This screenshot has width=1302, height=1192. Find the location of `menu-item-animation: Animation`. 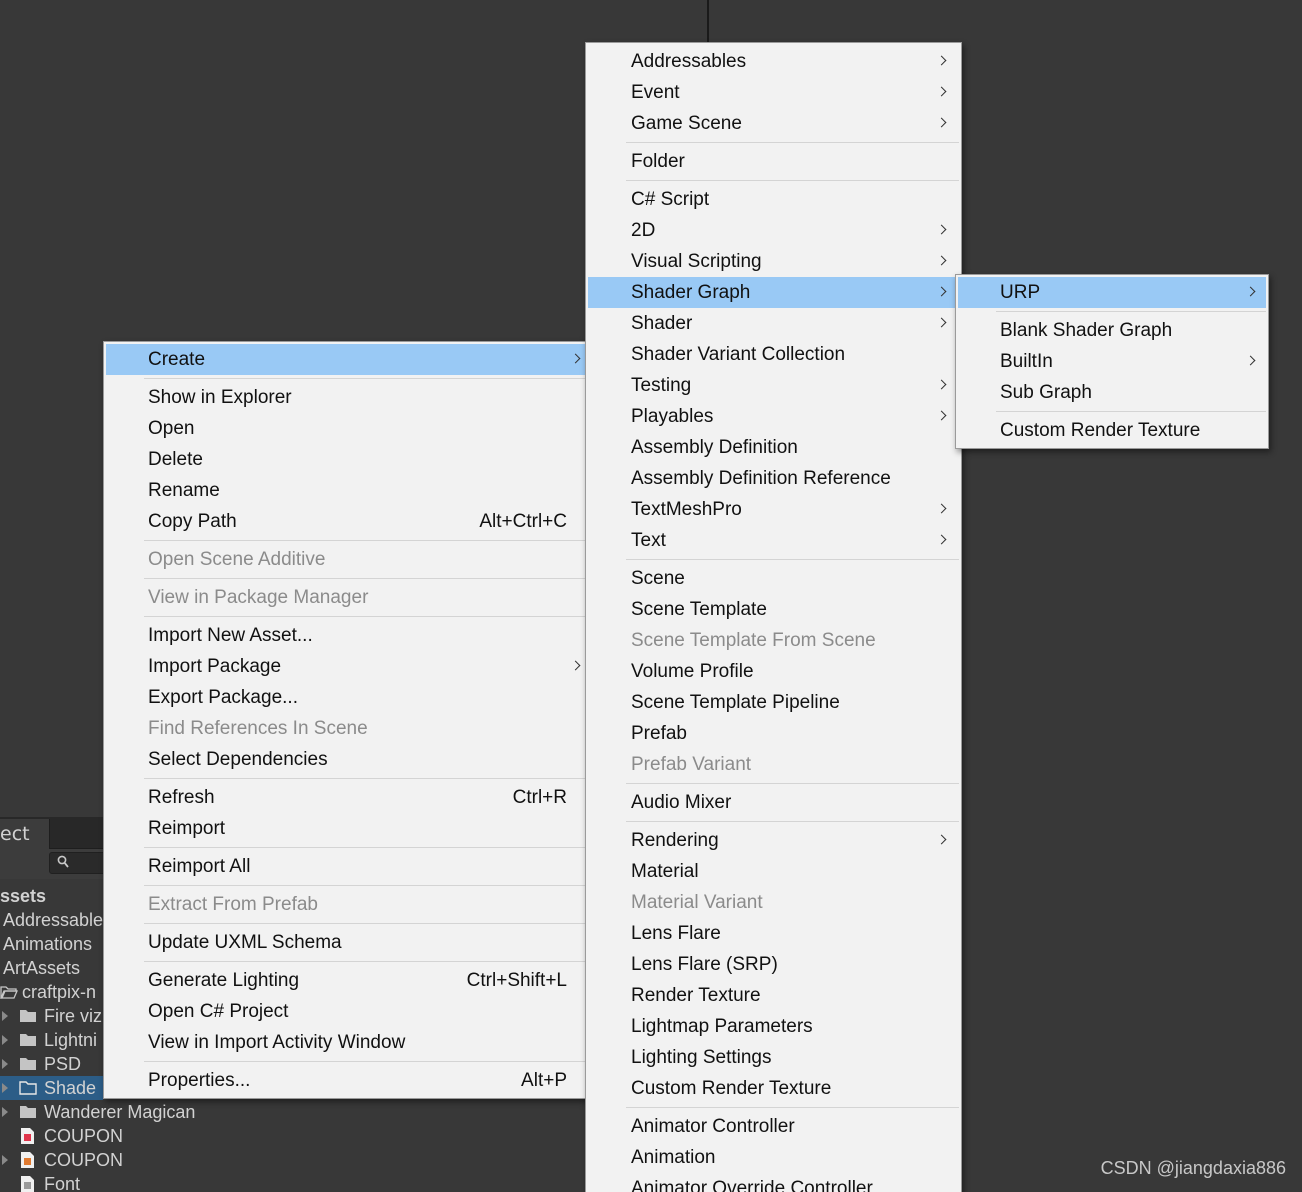

menu-item-animation: Animation is located at coordinates (773, 1157).